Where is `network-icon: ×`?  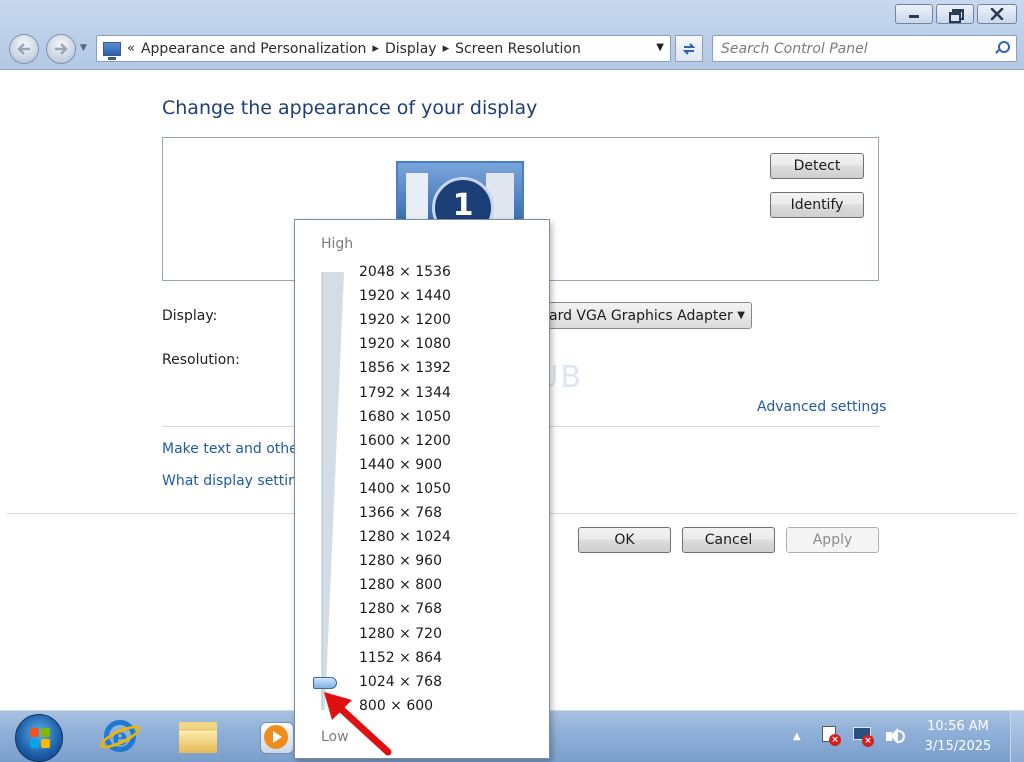
network-icon: × is located at coordinates (863, 737).